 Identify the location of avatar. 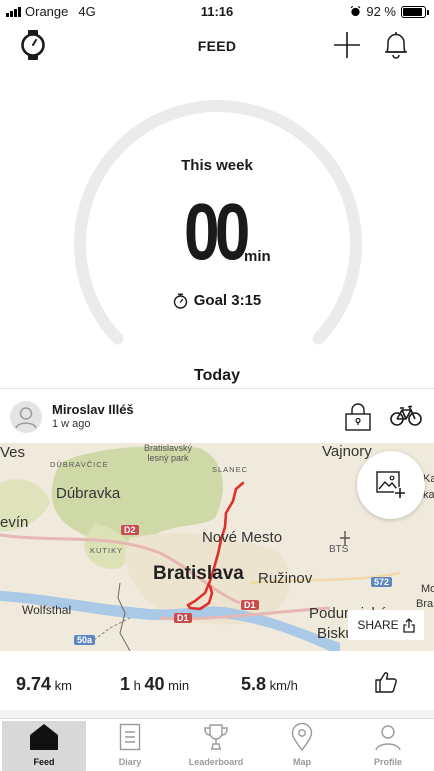
(26, 417).